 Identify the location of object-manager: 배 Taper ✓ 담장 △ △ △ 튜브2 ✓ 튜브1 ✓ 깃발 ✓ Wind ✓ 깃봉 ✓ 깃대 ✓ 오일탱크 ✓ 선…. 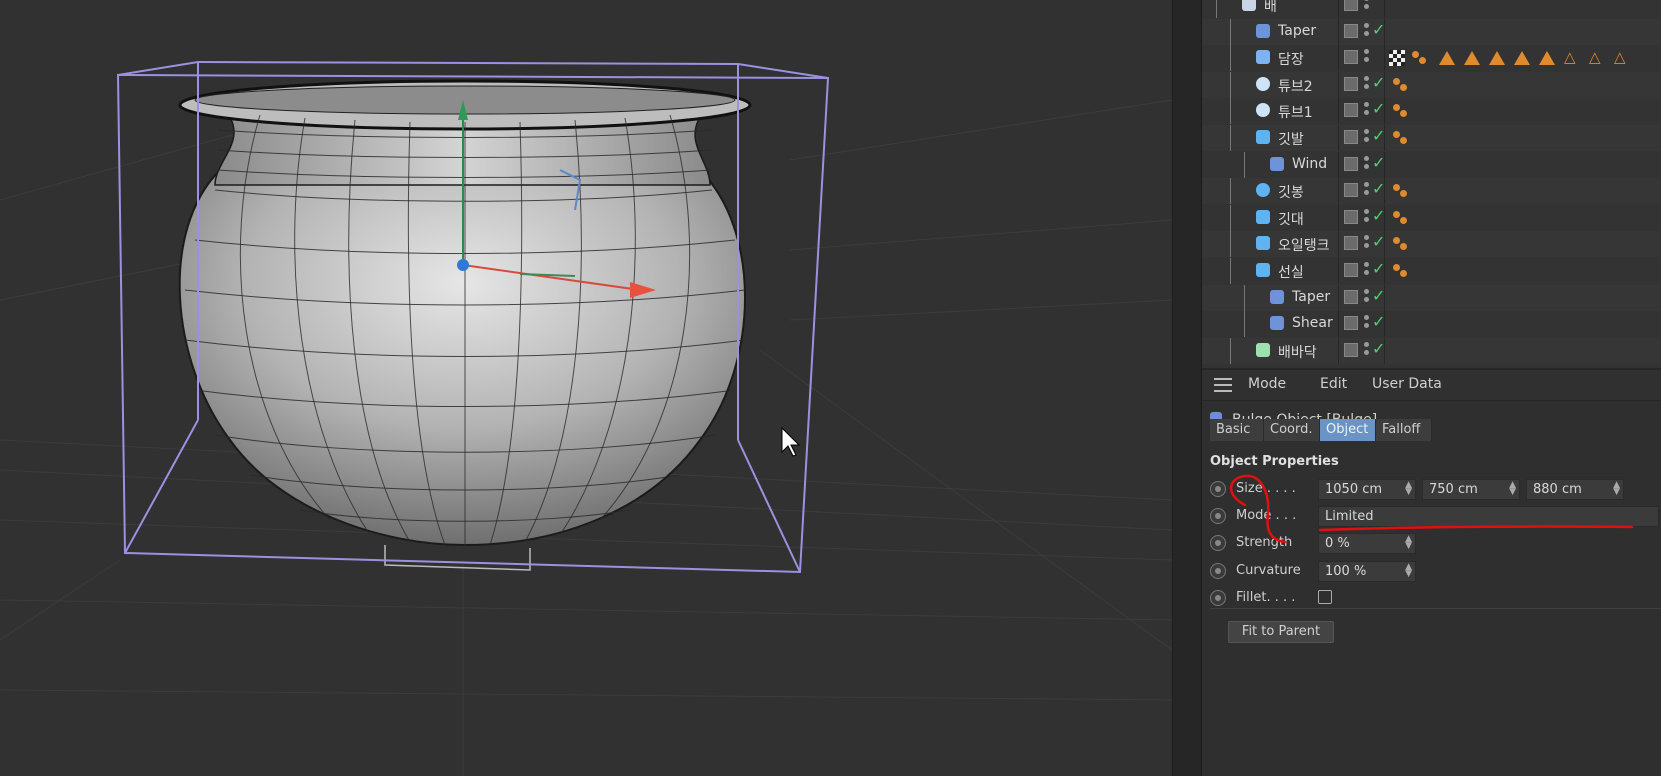
(1431, 184).